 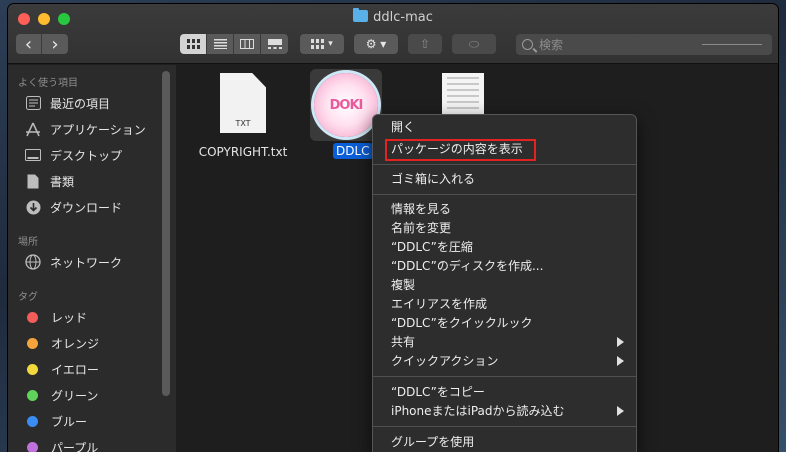 What do you see at coordinates (527, 44) in the screenshot?
I see `search-icon` at bounding box center [527, 44].